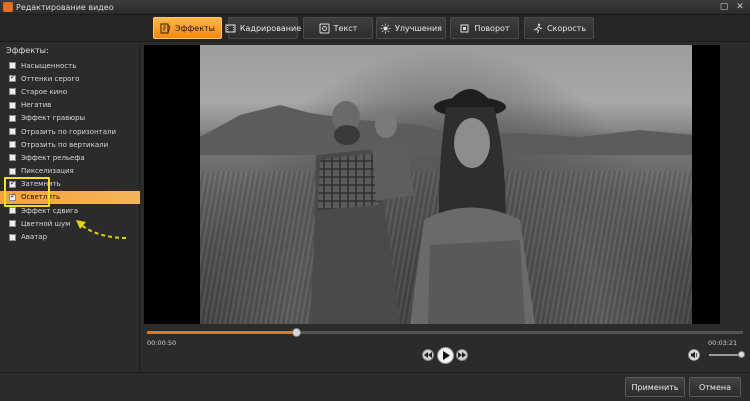  Describe the element at coordinates (375, 7) in the screenshot. I see `title-bar: Редактирование видео ▢ ✕` at that location.